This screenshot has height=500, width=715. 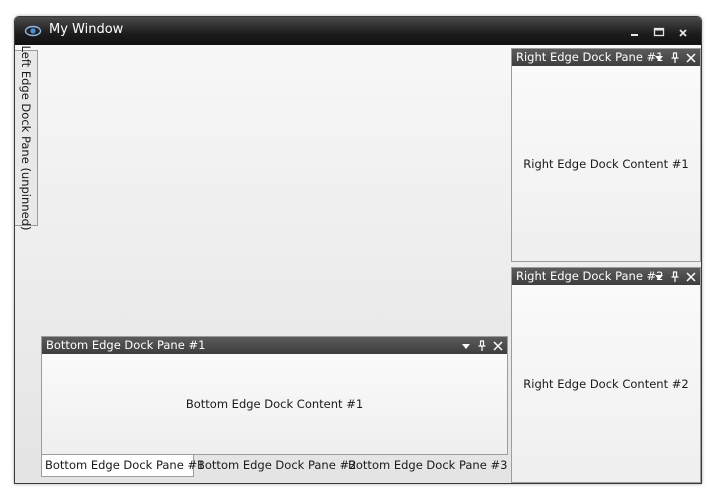 I want to click on right-pane-2-close-button, so click(x=691, y=276).